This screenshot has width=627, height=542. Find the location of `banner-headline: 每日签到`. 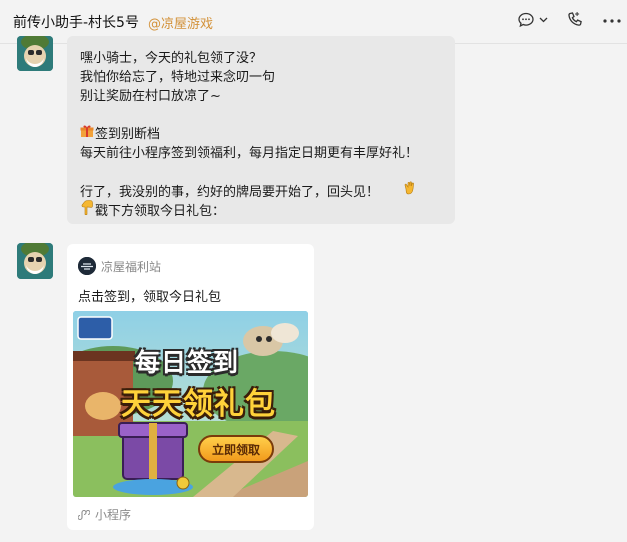

banner-headline: 每日签到 is located at coordinates (187, 362).